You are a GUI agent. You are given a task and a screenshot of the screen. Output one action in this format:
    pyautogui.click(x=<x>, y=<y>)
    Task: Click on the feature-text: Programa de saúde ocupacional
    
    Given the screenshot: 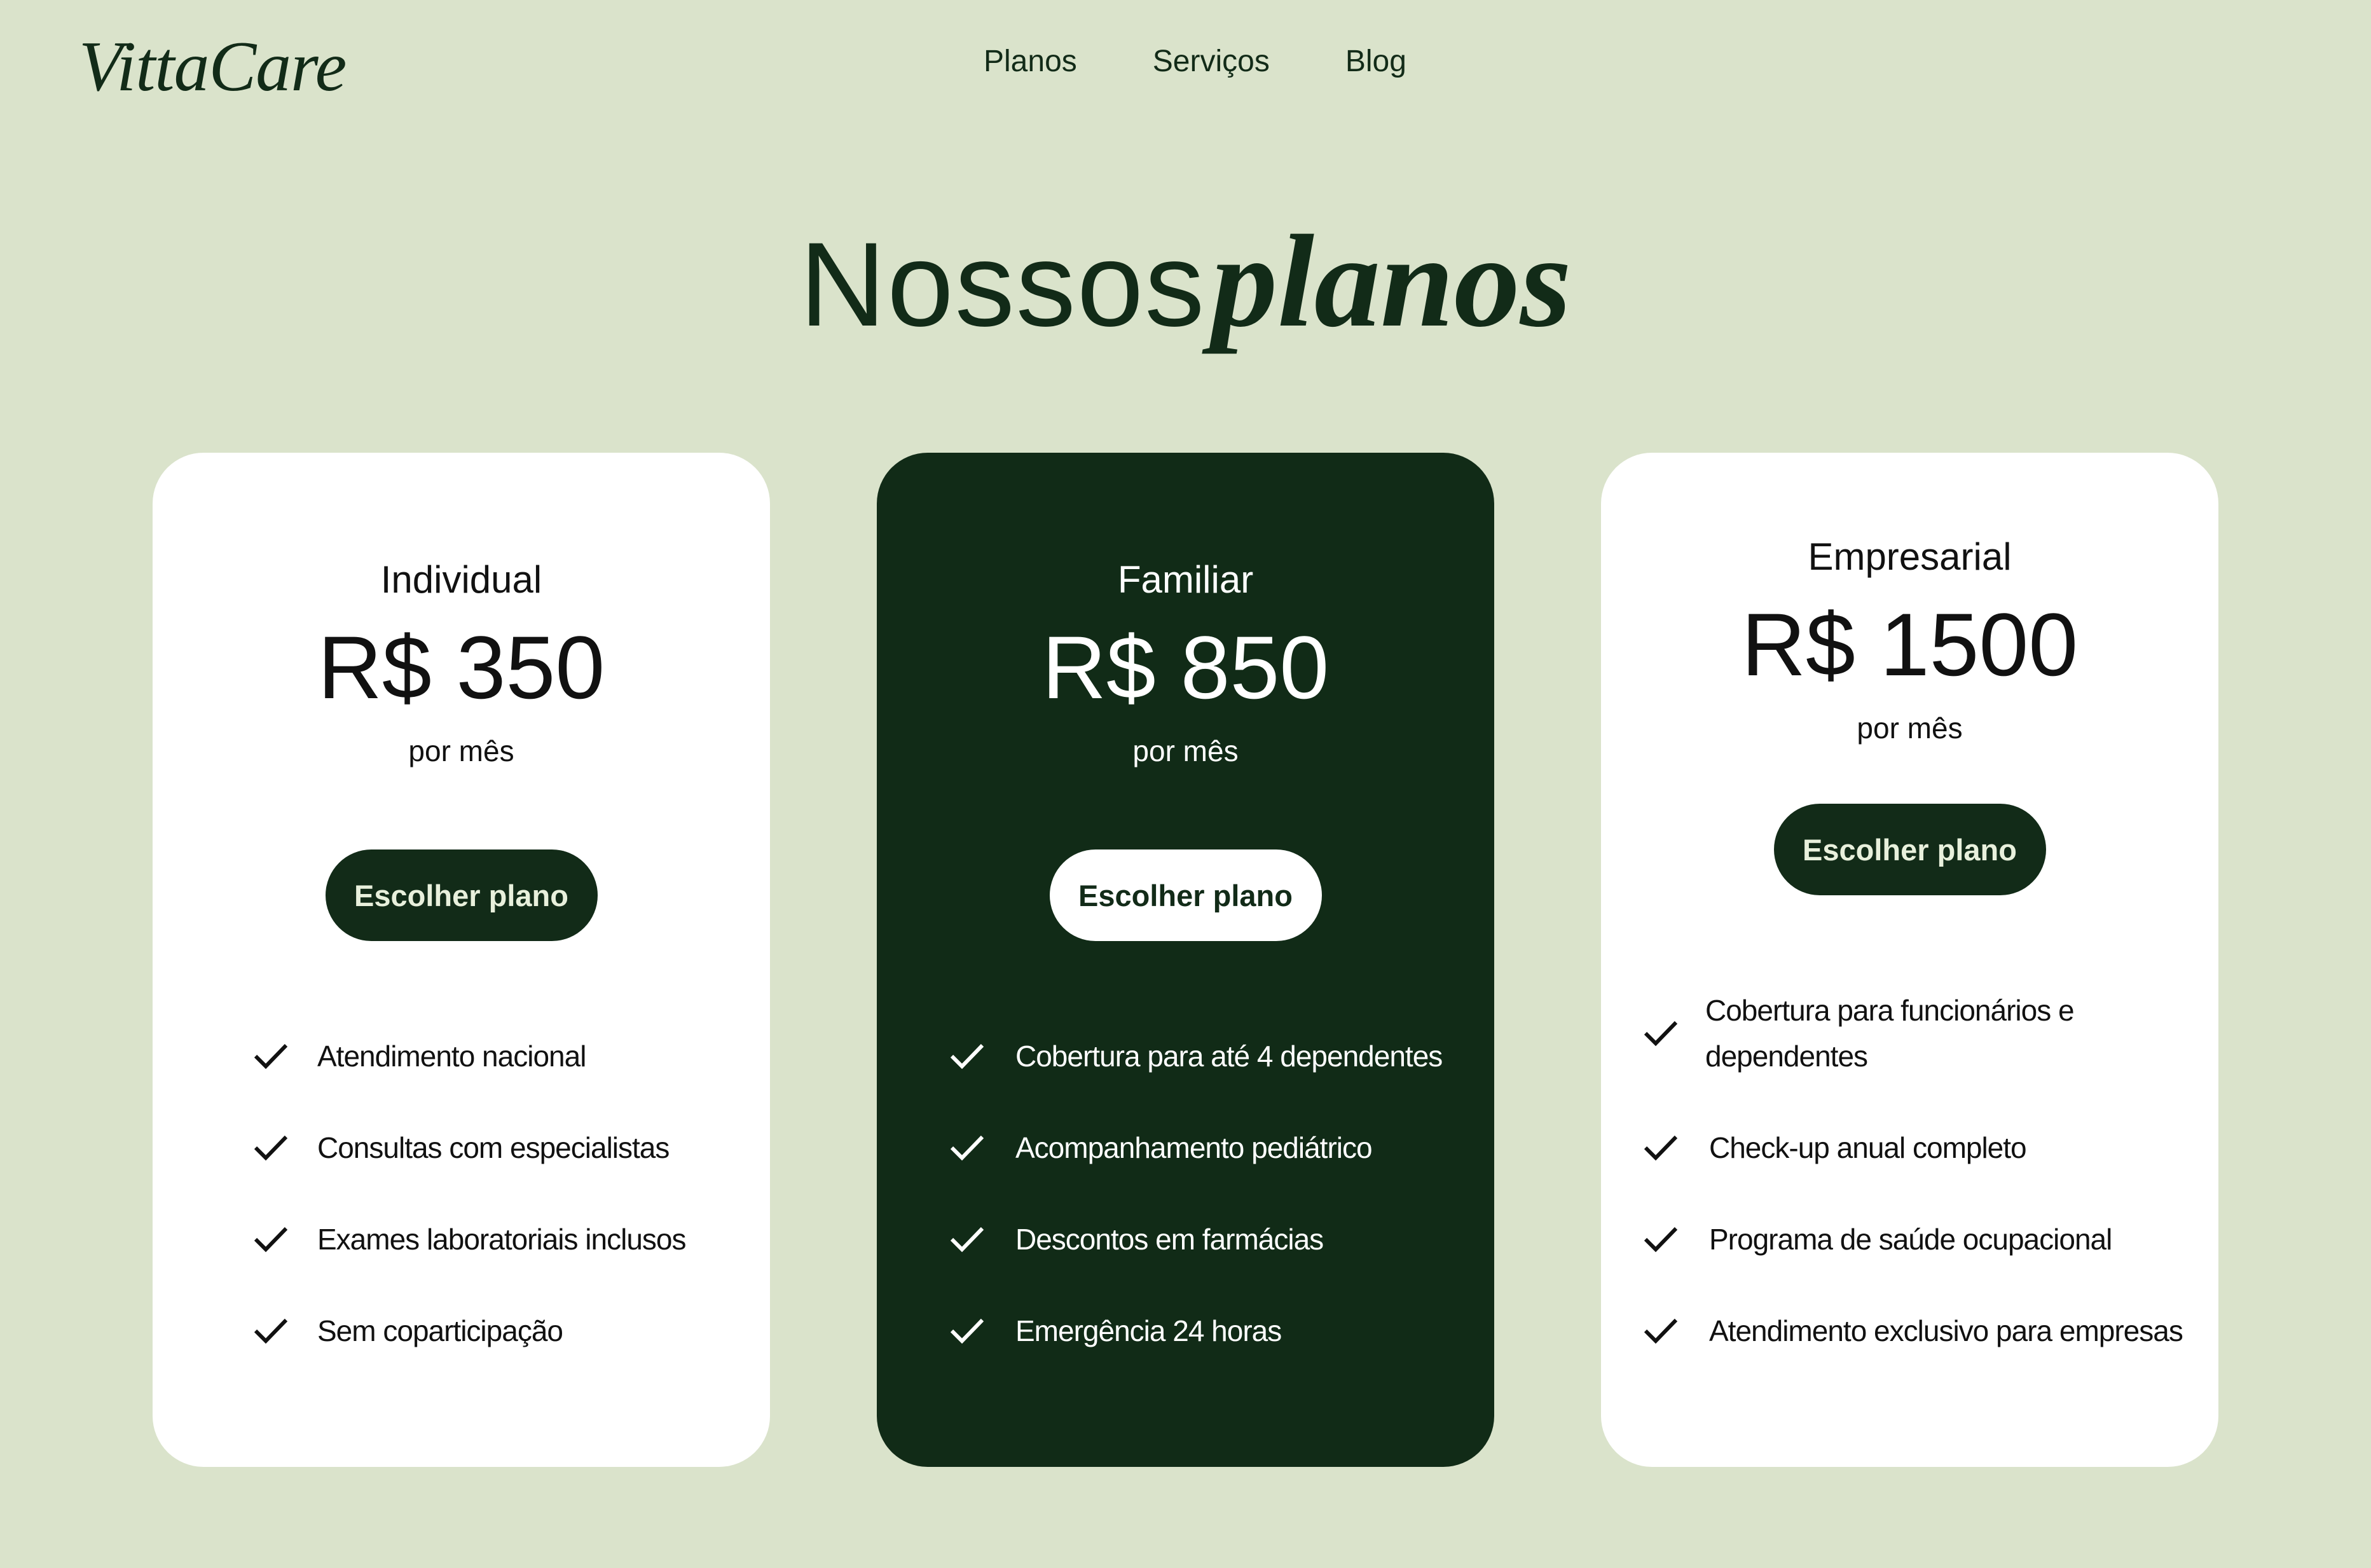 What is the action you would take?
    pyautogui.click(x=1910, y=1239)
    